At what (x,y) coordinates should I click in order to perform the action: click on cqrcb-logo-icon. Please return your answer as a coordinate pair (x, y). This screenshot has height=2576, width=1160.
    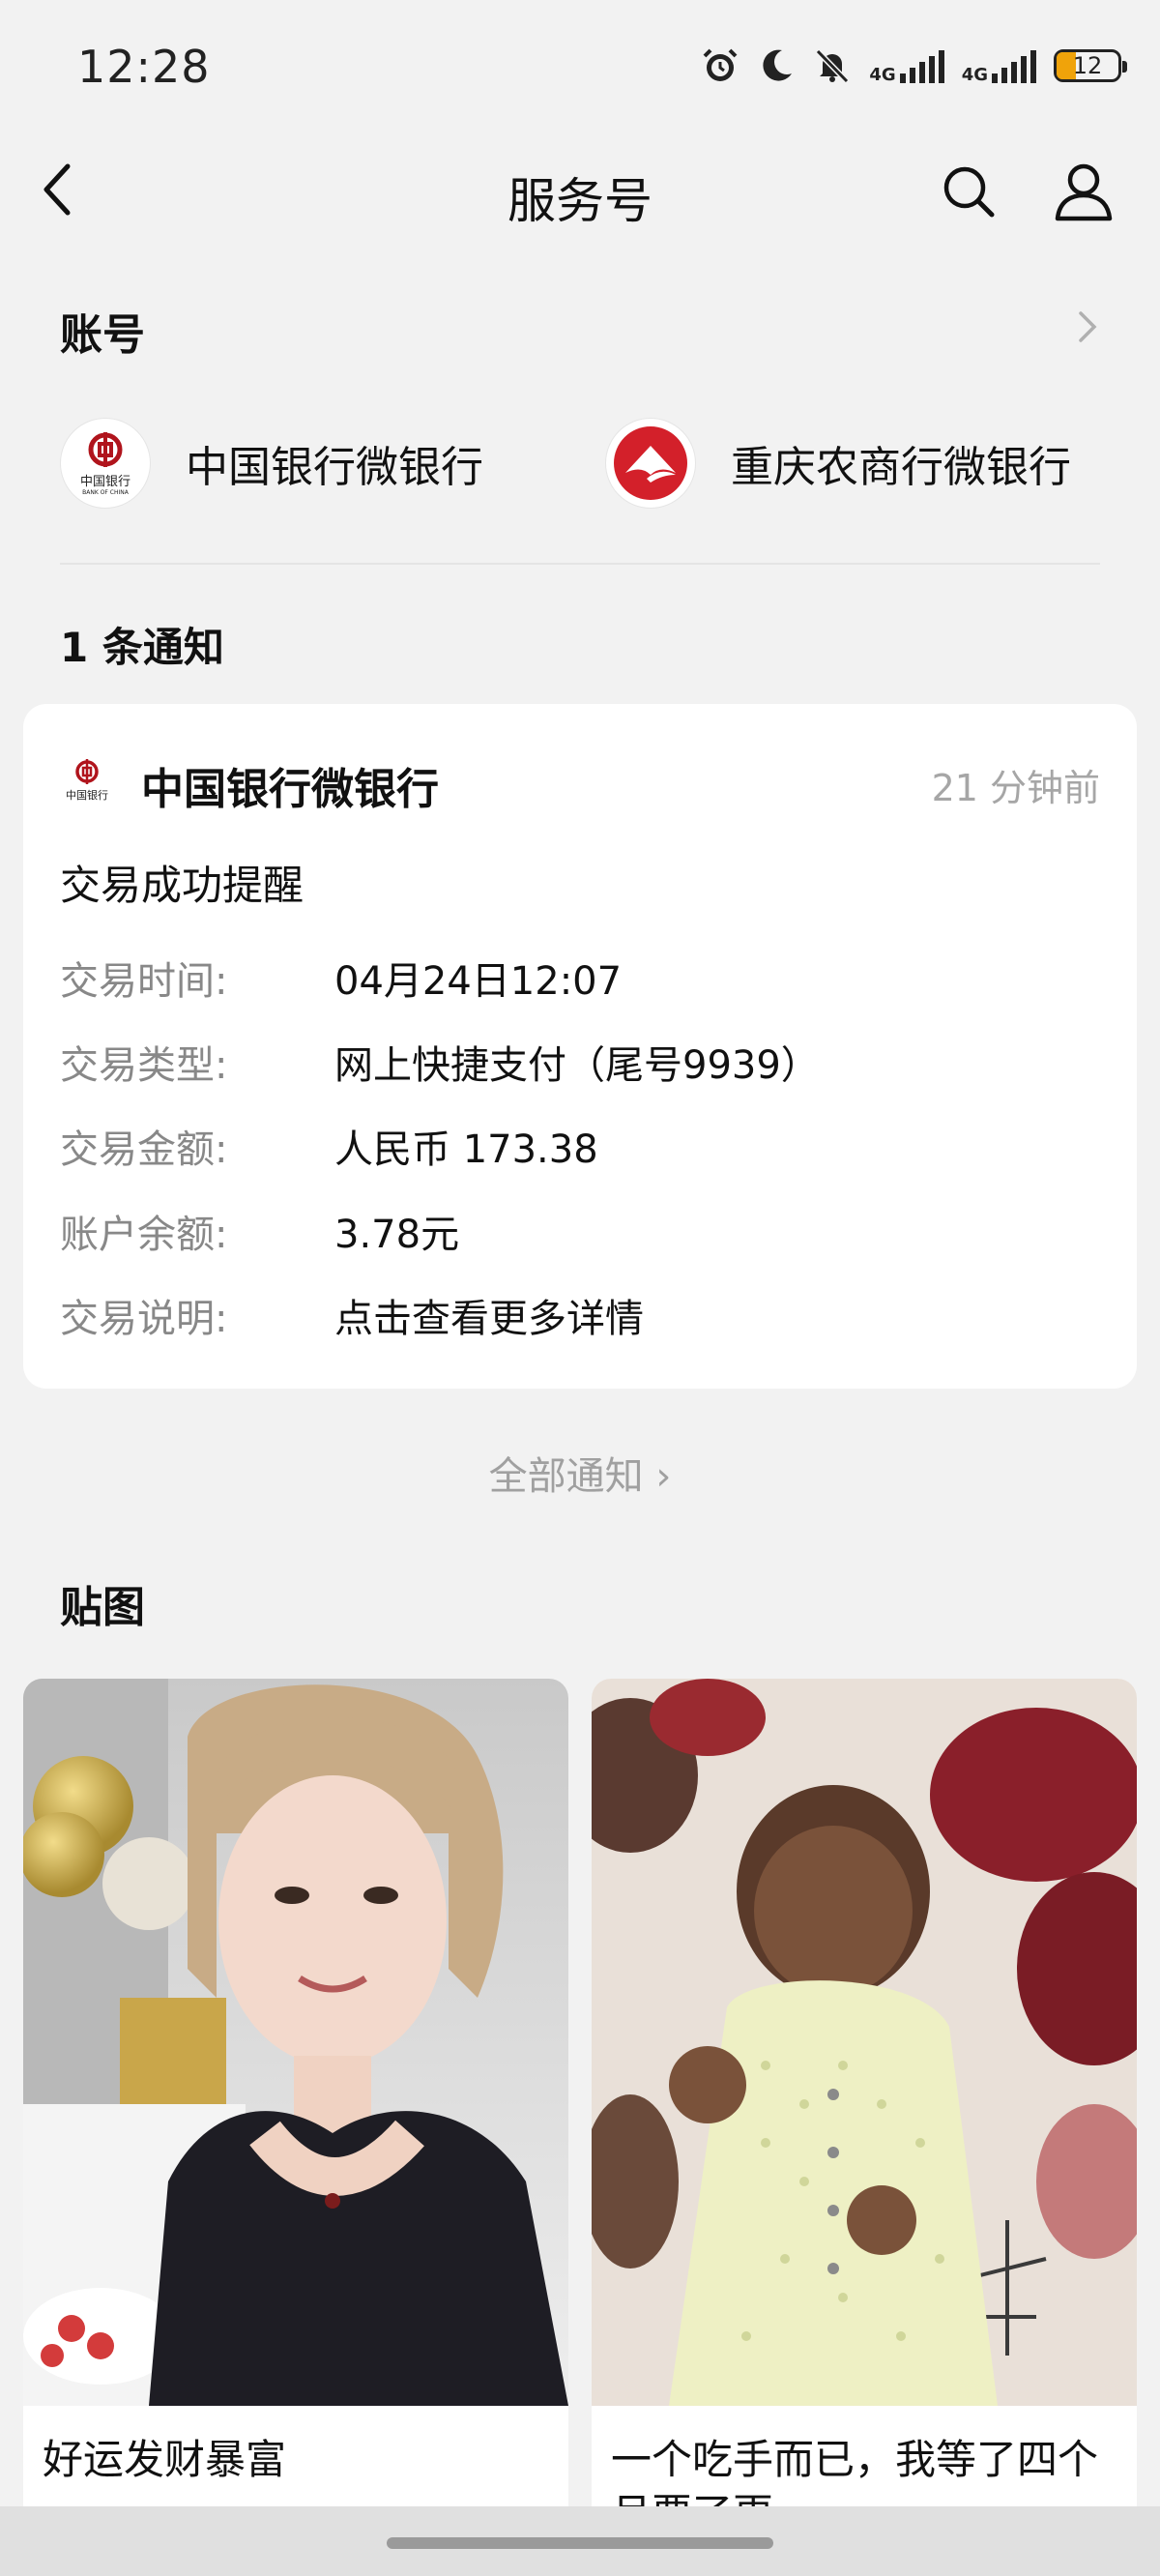
    Looking at the image, I should click on (651, 463).